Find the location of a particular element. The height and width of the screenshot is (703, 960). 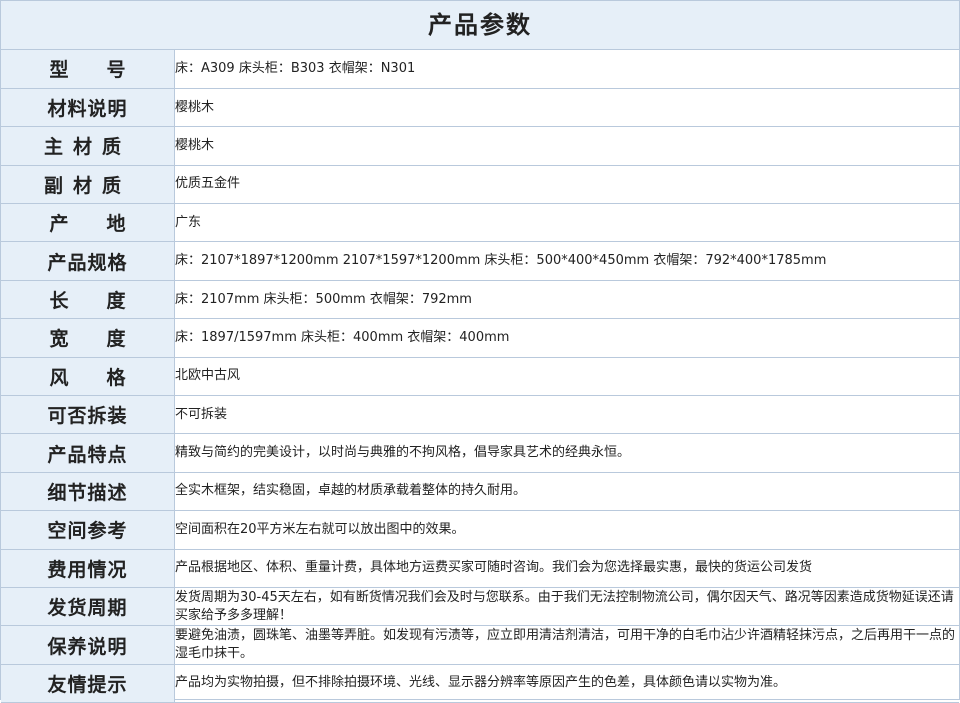

row-label-main-material: 主材质 is located at coordinates (88, 146).